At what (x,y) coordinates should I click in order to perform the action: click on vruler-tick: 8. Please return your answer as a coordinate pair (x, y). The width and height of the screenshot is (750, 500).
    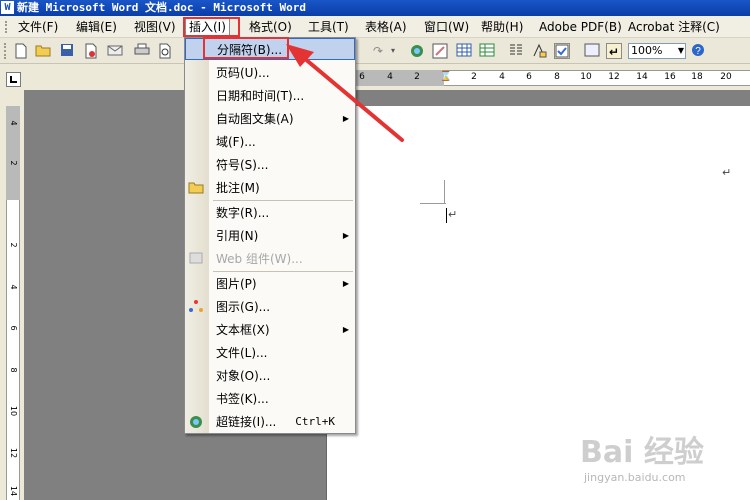
    Looking at the image, I should click on (13, 370).